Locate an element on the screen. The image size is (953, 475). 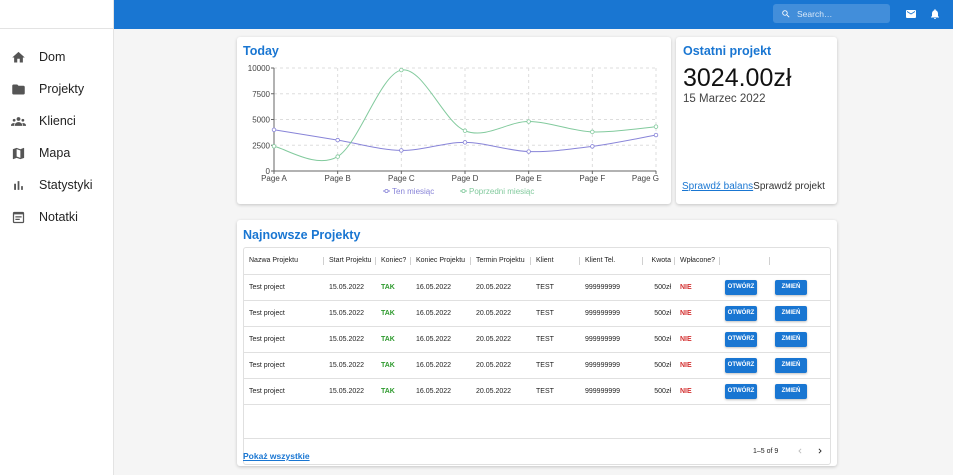
x-tick-label: Page B is located at coordinates (338, 178).